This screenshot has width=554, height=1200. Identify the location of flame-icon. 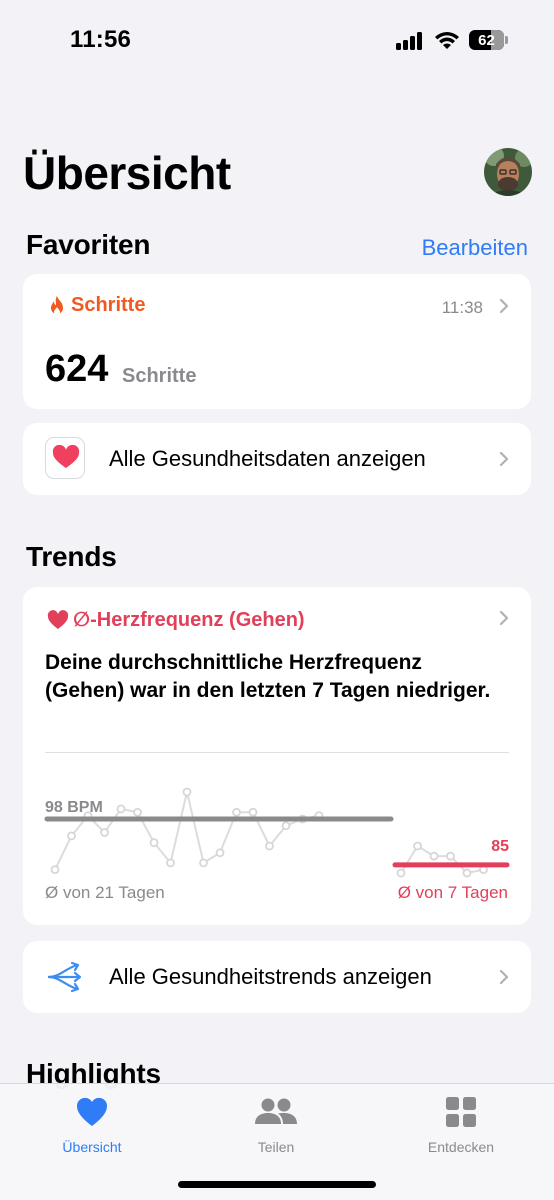
(57, 305).